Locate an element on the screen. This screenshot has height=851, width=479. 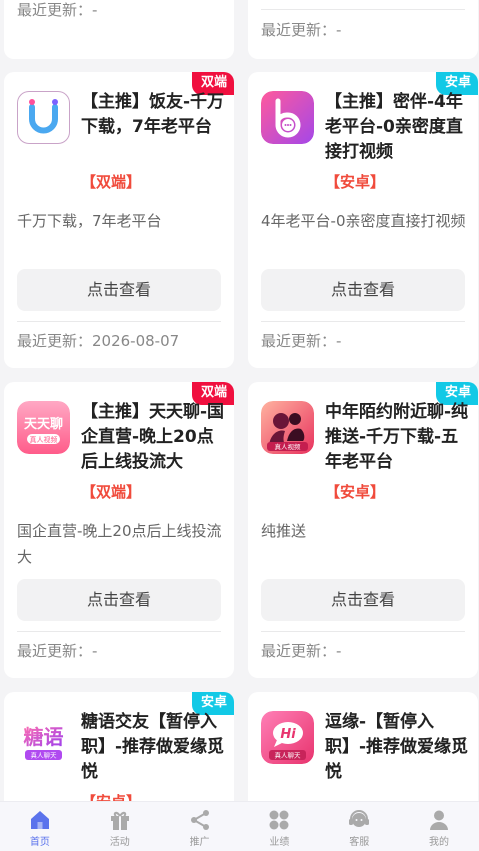
moyue-logo-icon: 真人视频 is located at coordinates (287, 427).